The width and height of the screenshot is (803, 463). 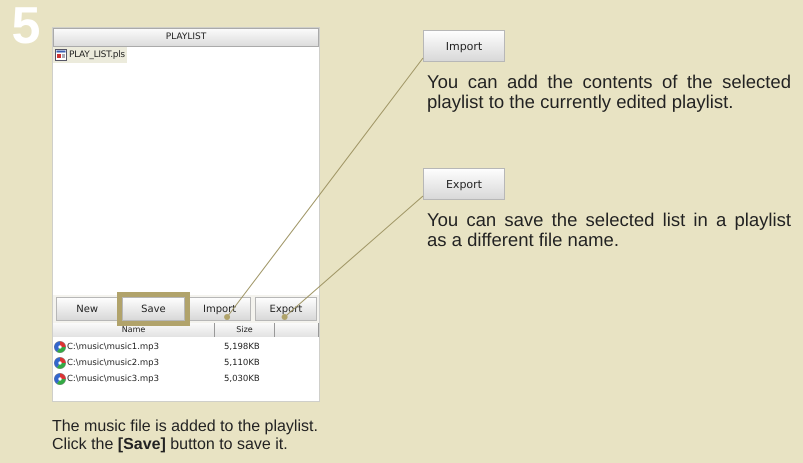 I want to click on table-cell: C:\music\music2.mp3, so click(x=138, y=363).